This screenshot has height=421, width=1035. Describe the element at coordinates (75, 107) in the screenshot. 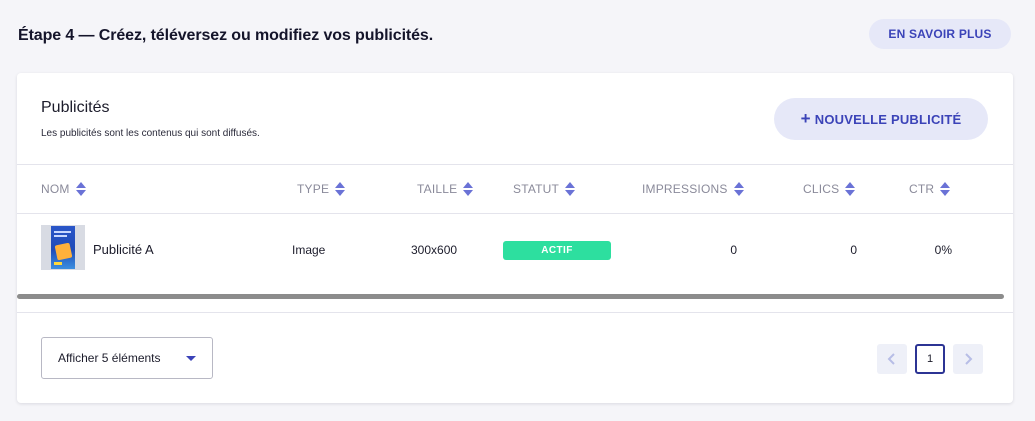

I see `card-title: Publicités` at that location.